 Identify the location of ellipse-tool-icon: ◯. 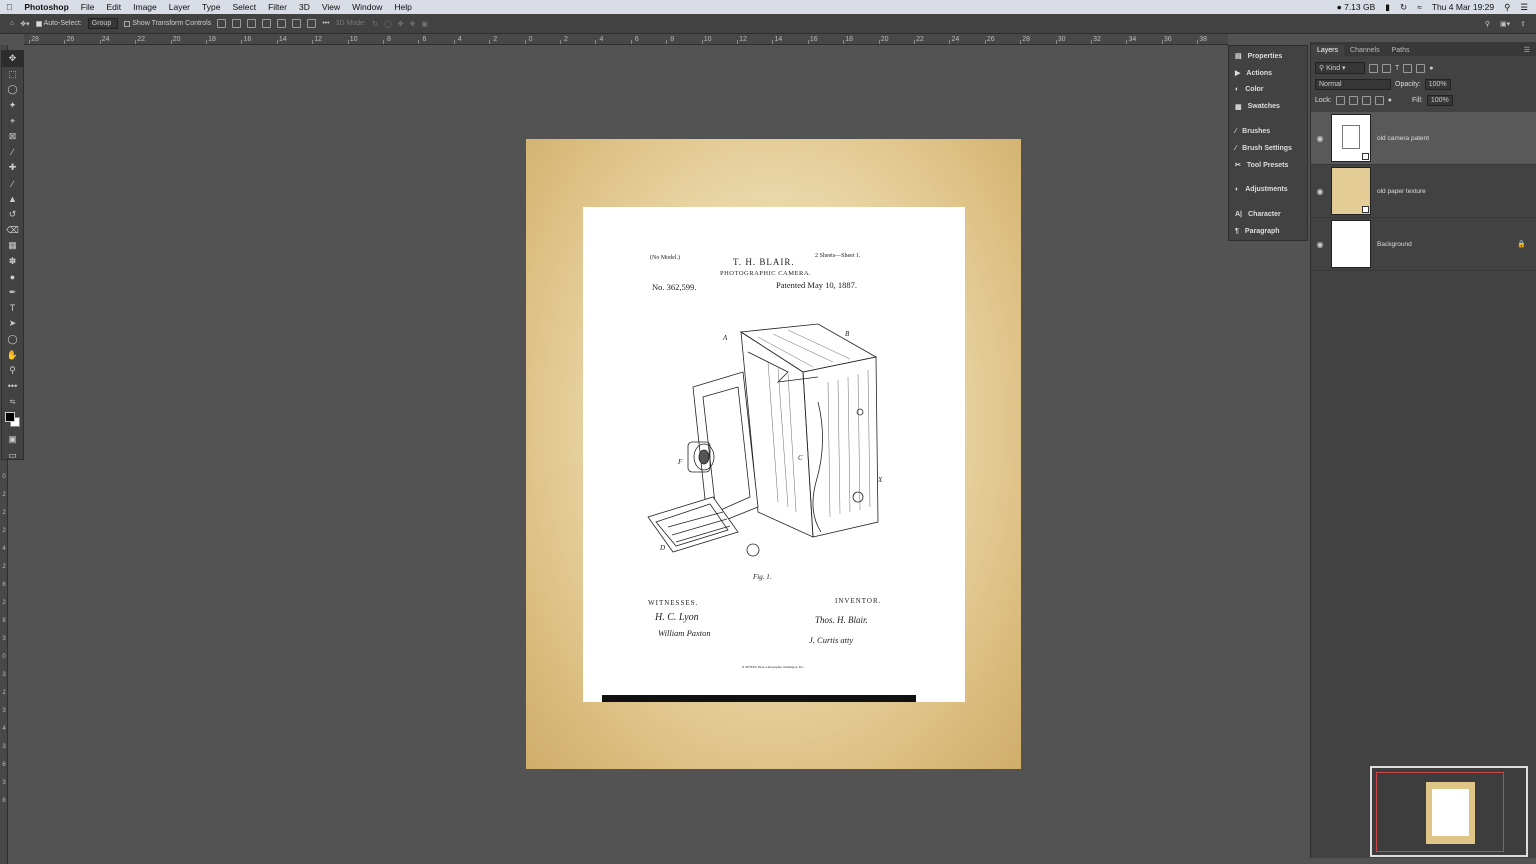
(12, 340).